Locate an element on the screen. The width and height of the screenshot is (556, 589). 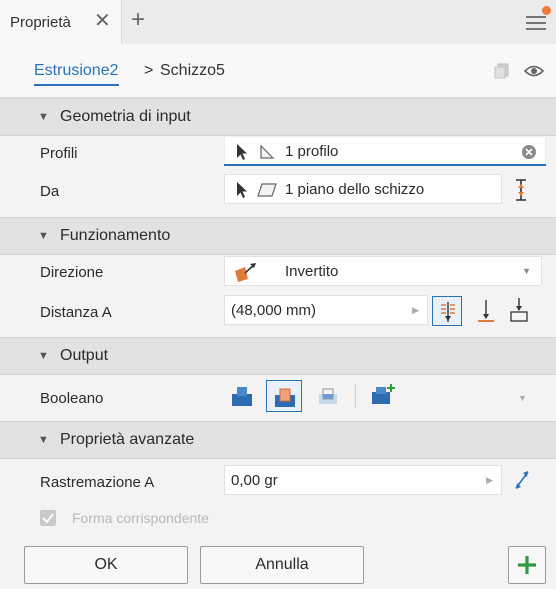
profiles-label: Profili is located at coordinates (59, 153).